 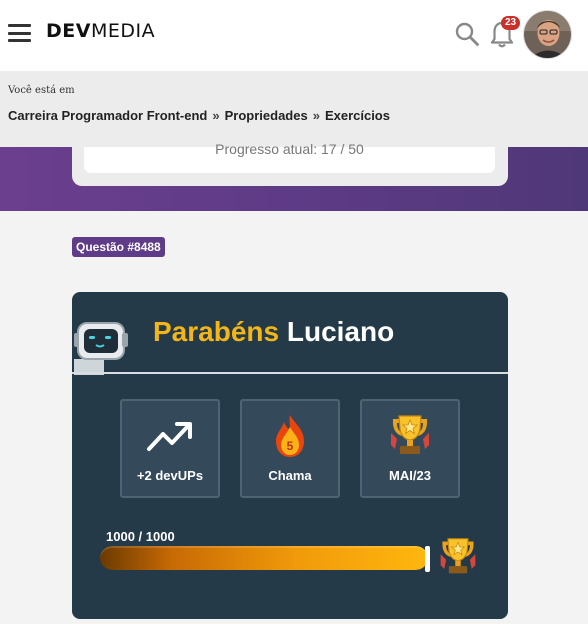 What do you see at coordinates (140, 536) in the screenshot?
I see `xp-progress-text: 1000 / 1000` at bounding box center [140, 536].